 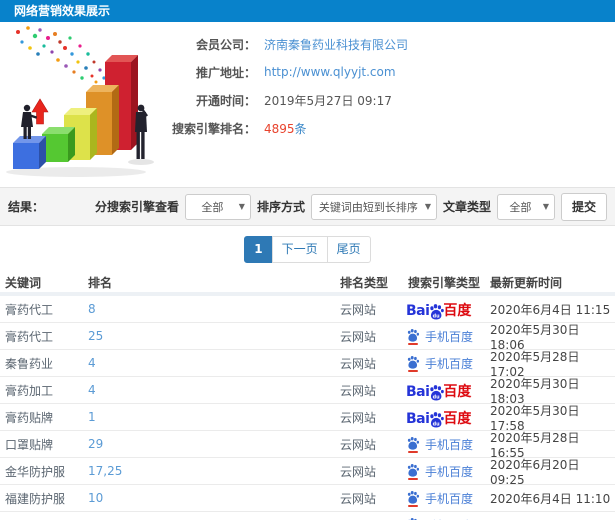 What do you see at coordinates (29, 417) in the screenshot?
I see `keyword-cell: 膏药贴牌` at bounding box center [29, 417].